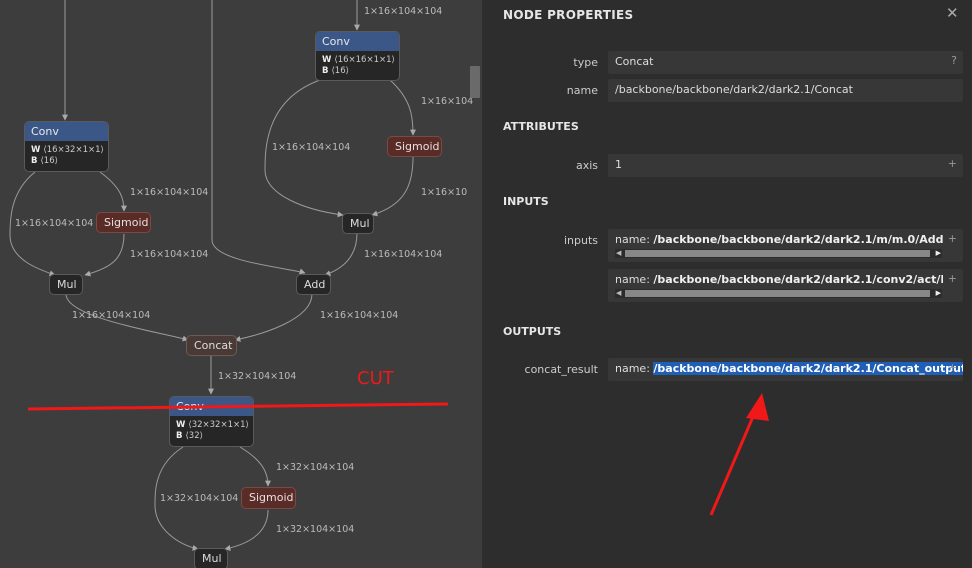  What do you see at coordinates (358, 223) in the screenshot?
I see `mul-node-right: Mul` at bounding box center [358, 223].